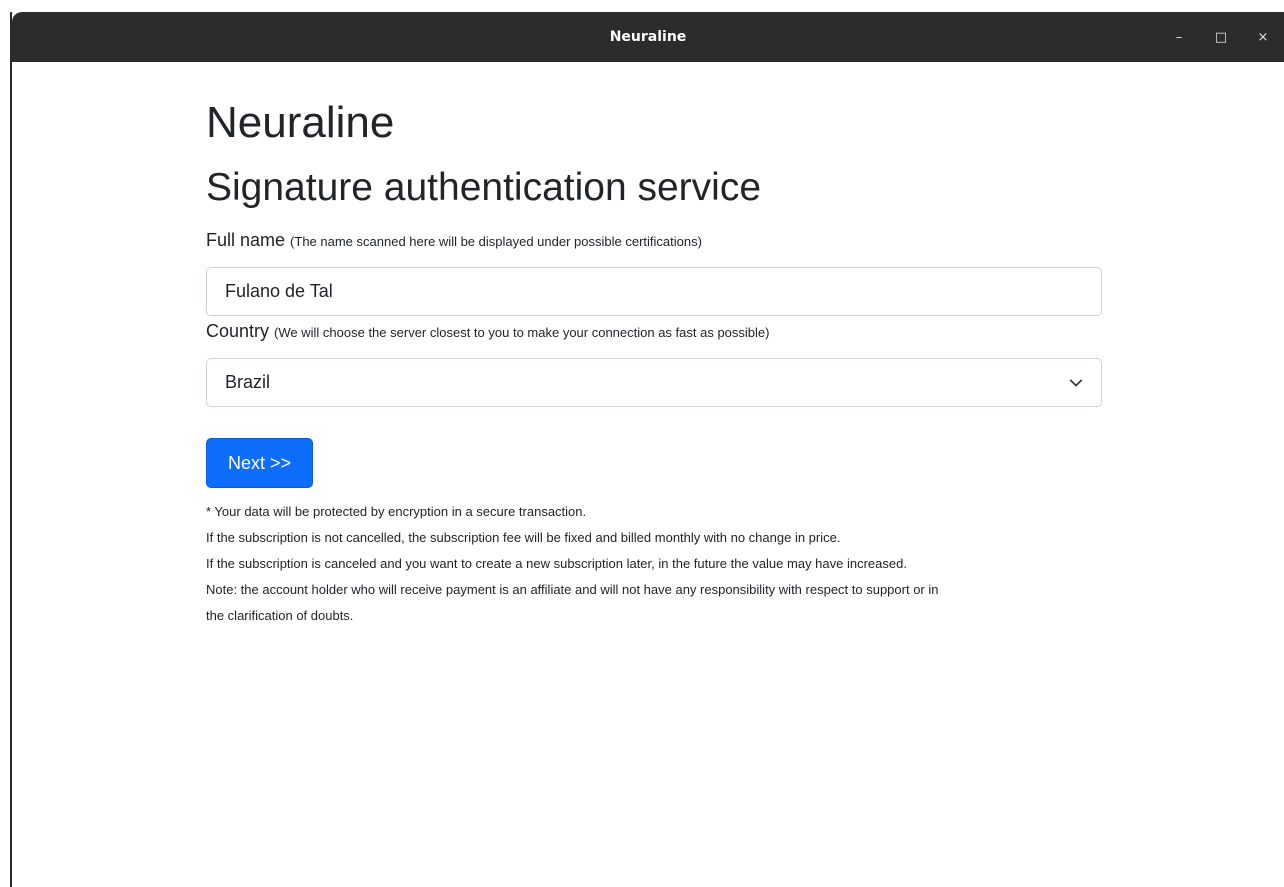  I want to click on country-select: Brazil, so click(654, 382).